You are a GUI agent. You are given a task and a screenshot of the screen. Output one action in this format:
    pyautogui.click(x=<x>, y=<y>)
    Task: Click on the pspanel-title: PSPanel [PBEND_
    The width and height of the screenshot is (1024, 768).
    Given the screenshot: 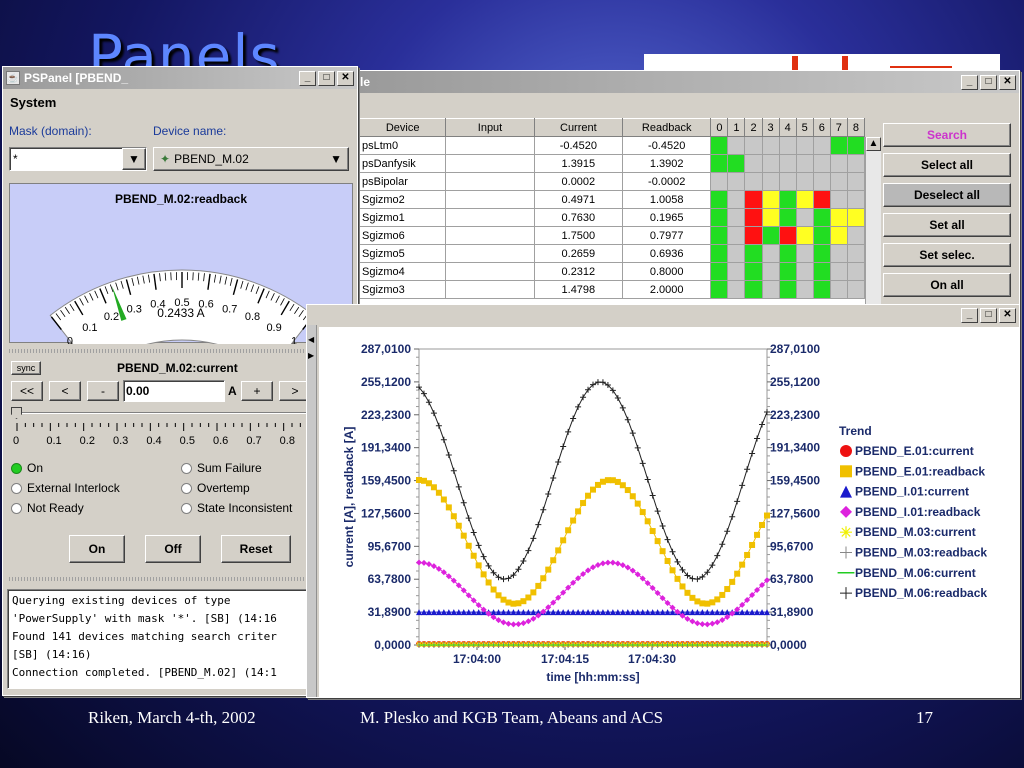 What is the action you would take?
    pyautogui.click(x=76, y=78)
    